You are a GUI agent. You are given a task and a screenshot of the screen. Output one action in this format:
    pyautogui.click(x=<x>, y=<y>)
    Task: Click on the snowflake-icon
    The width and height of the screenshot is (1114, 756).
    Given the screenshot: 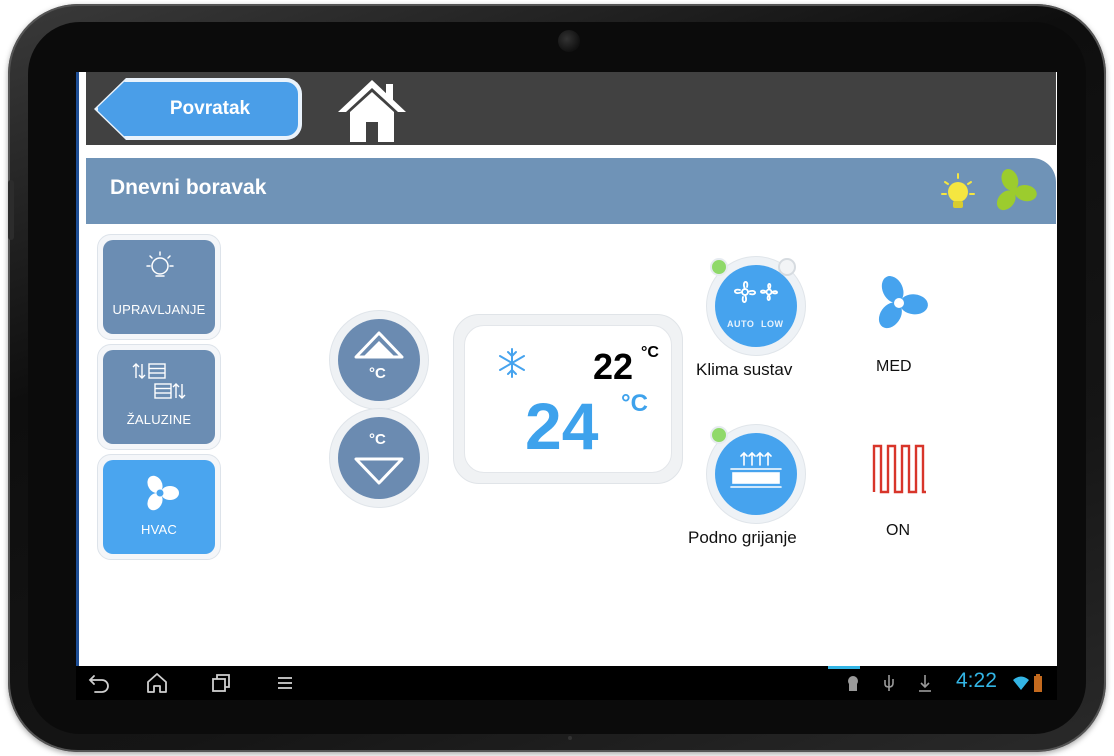 What is the action you would take?
    pyautogui.click(x=512, y=363)
    